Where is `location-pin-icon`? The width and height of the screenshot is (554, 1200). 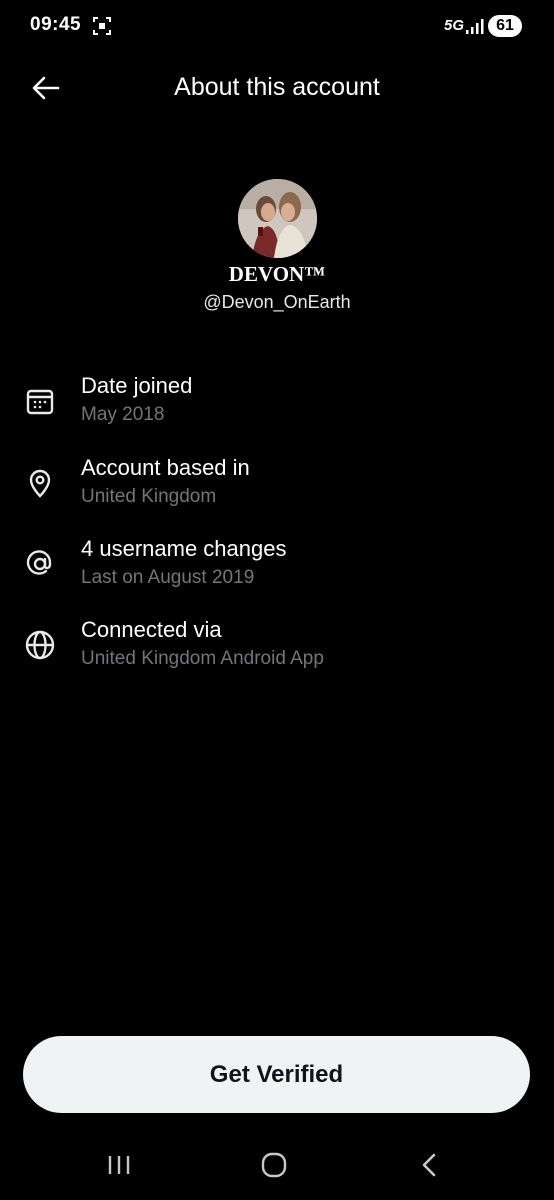
location-pin-icon is located at coordinates (40, 483).